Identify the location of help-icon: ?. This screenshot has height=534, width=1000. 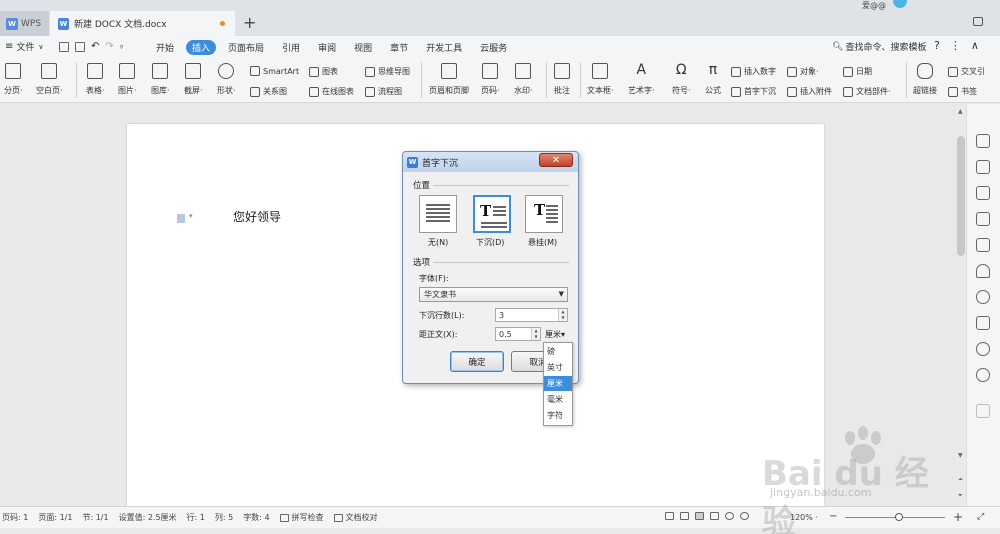
(937, 45).